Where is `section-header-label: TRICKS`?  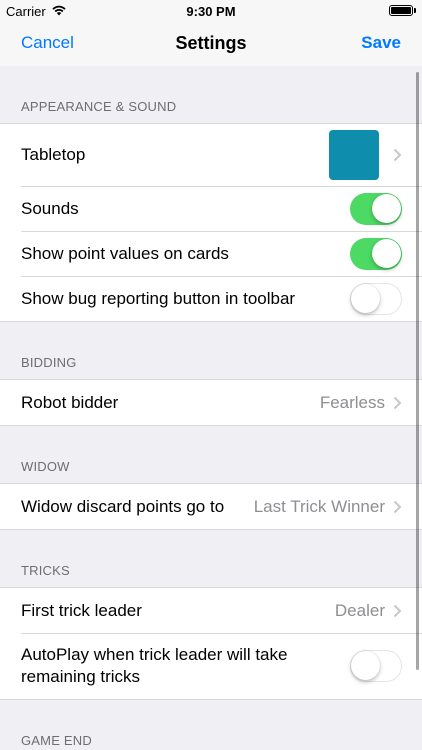 section-header-label: TRICKS is located at coordinates (45, 570).